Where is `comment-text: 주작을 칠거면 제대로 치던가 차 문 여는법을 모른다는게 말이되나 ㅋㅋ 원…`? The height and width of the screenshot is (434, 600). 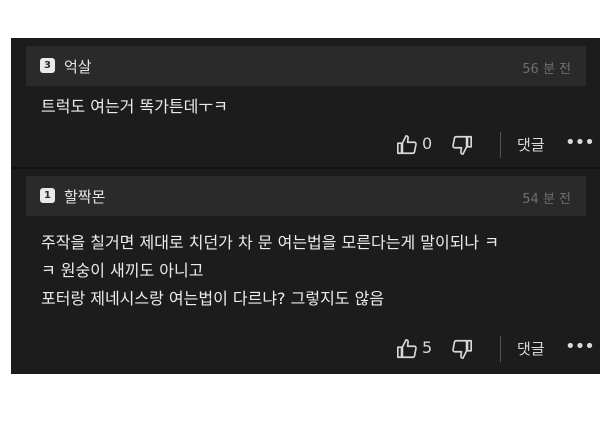 comment-text: 주작을 칠거면 제대로 치던가 차 문 여는법을 모른다는게 말이되나 ㅋㅋ 원… is located at coordinates (270, 271).